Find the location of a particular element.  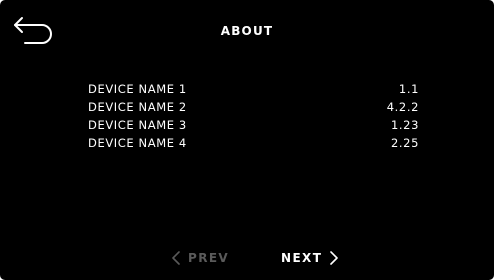

device-name-label: DEVICE NAME 4 is located at coordinates (137, 143).